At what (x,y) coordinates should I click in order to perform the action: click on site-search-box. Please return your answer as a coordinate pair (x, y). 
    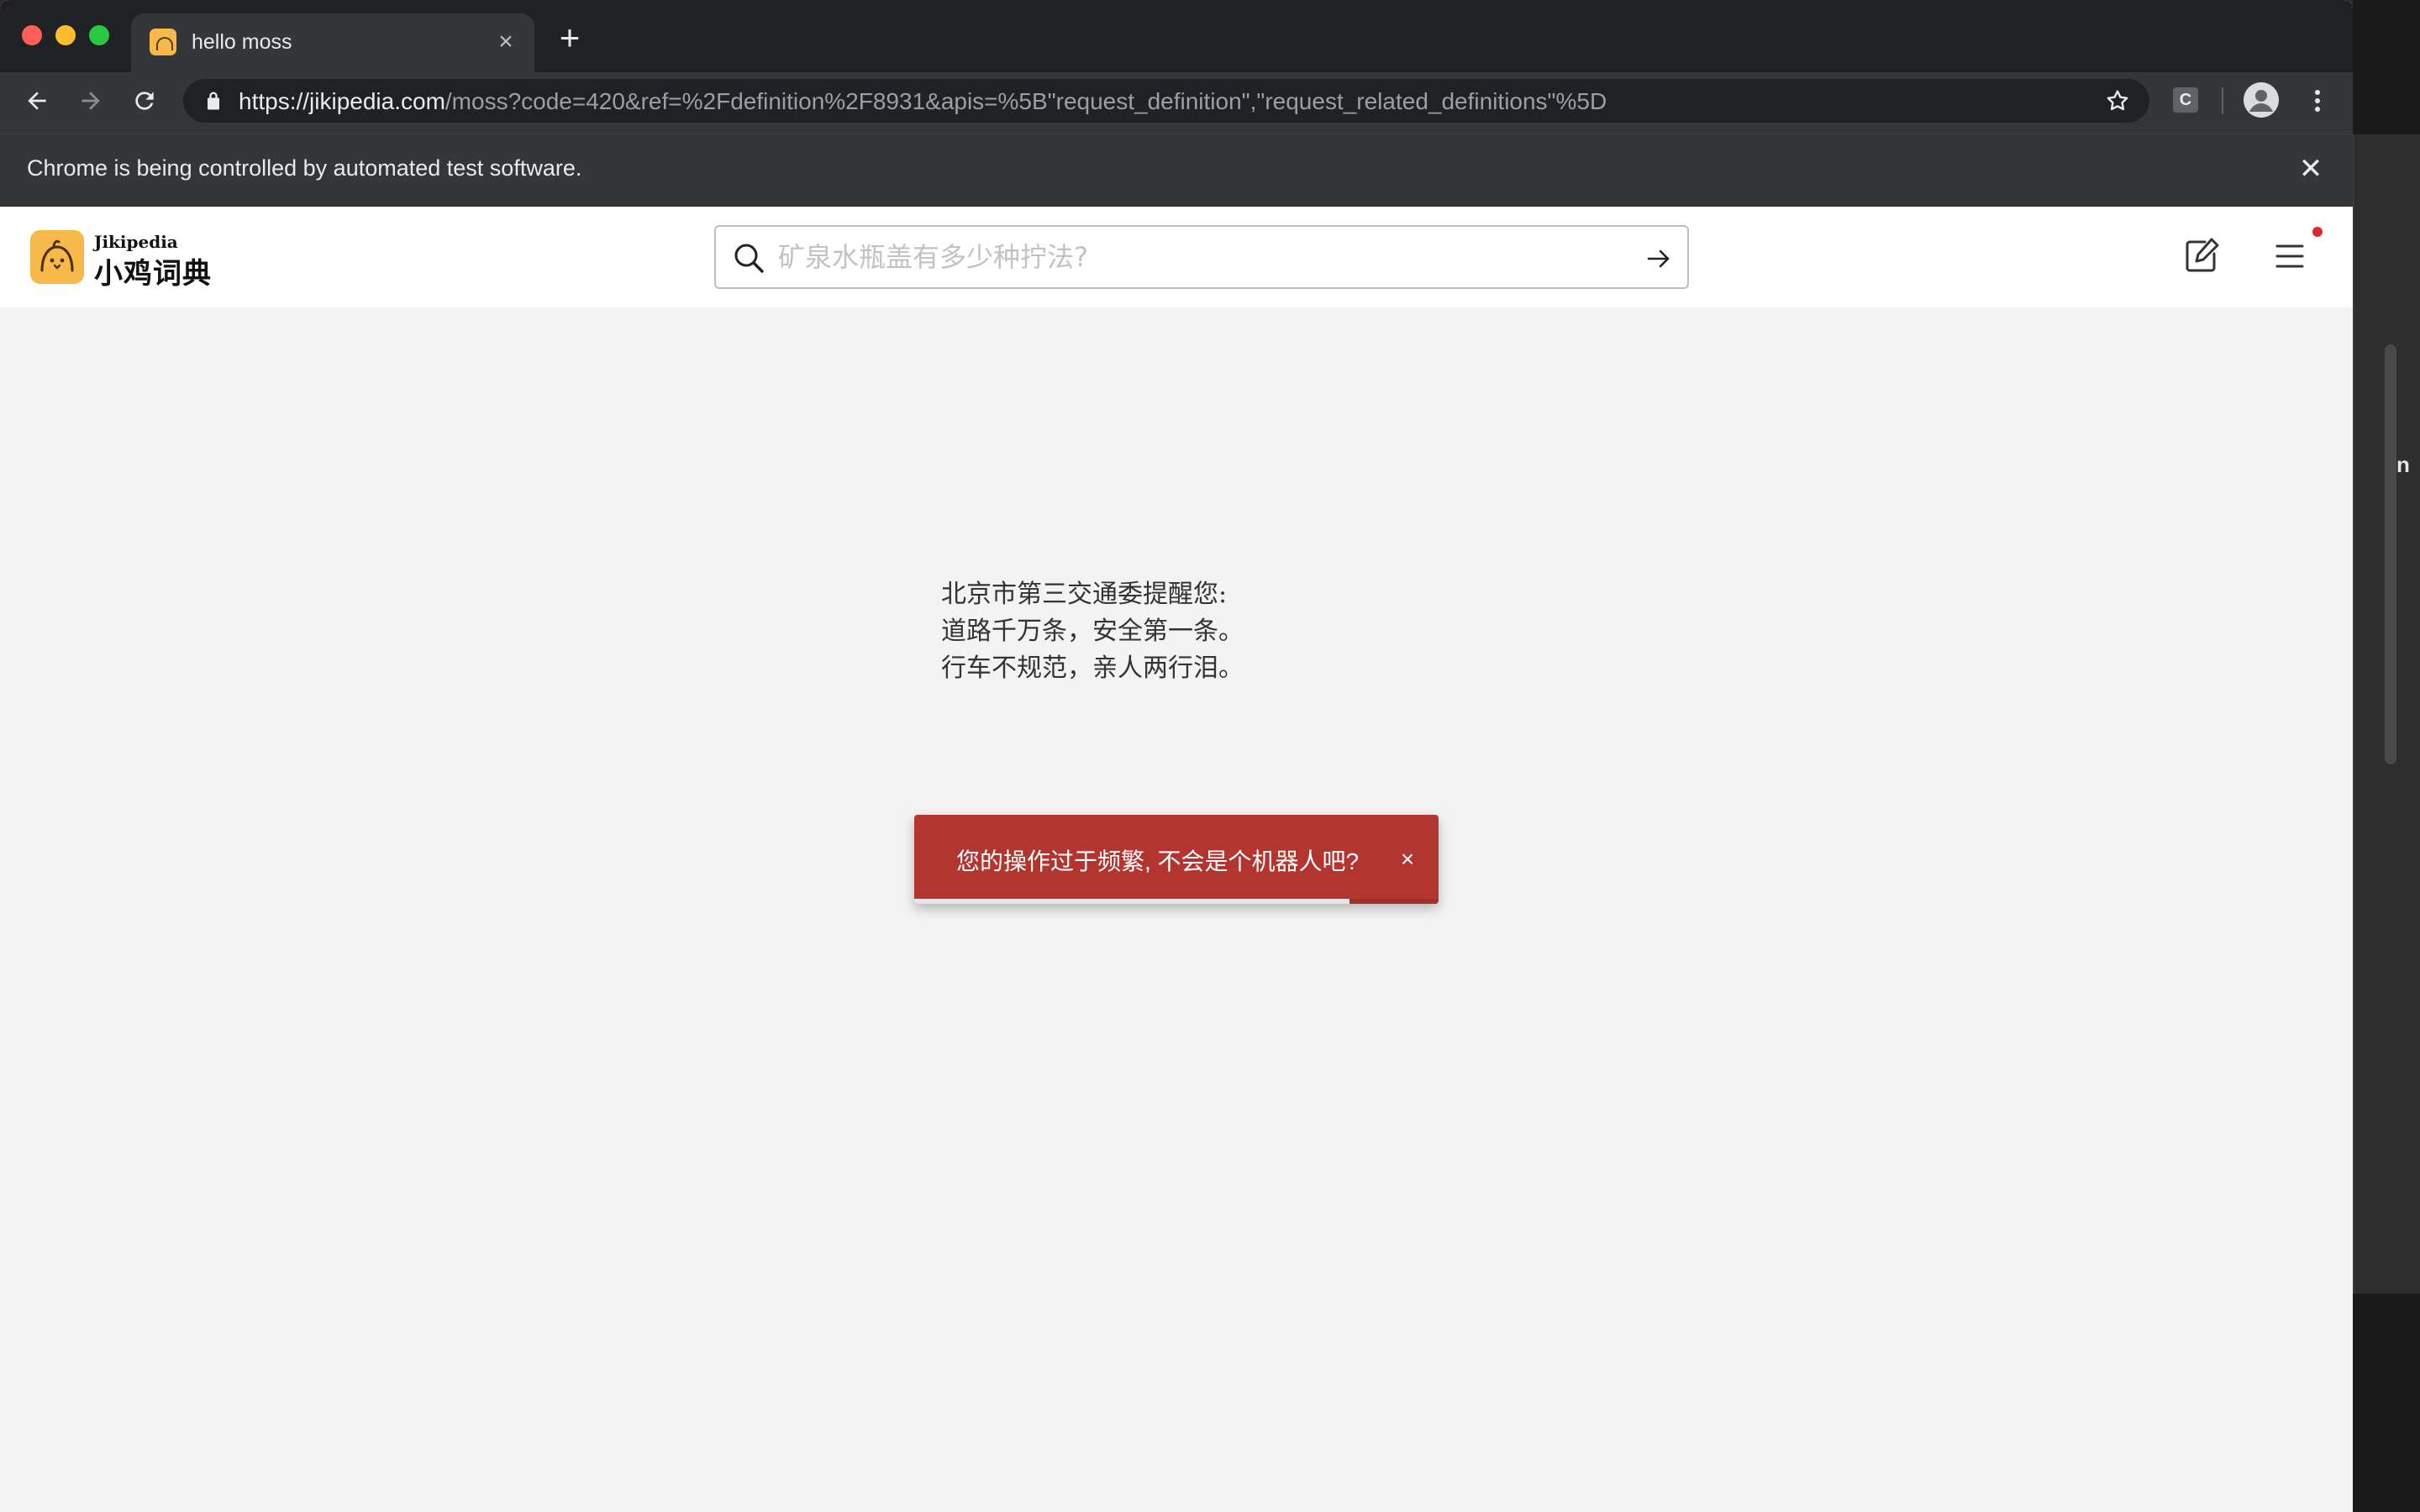
    Looking at the image, I should click on (1201, 257).